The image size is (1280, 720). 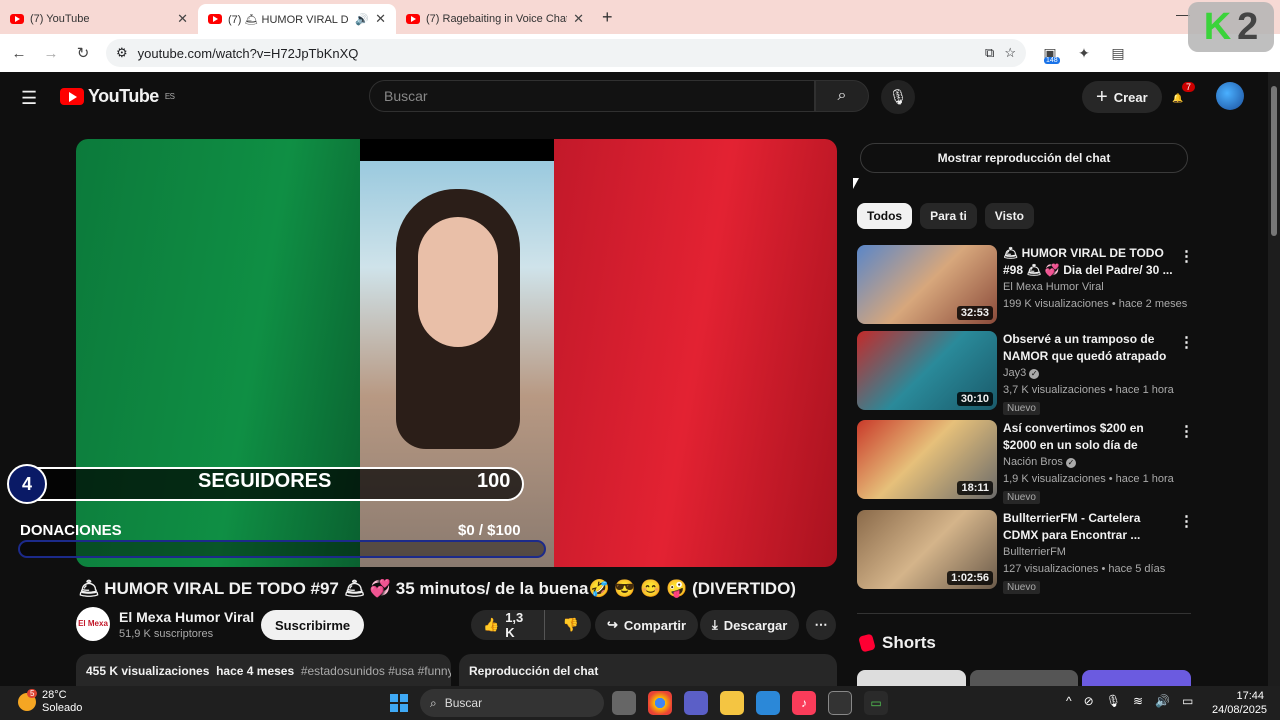 I want to click on more-actions-button: ⋯, so click(x=821, y=625).